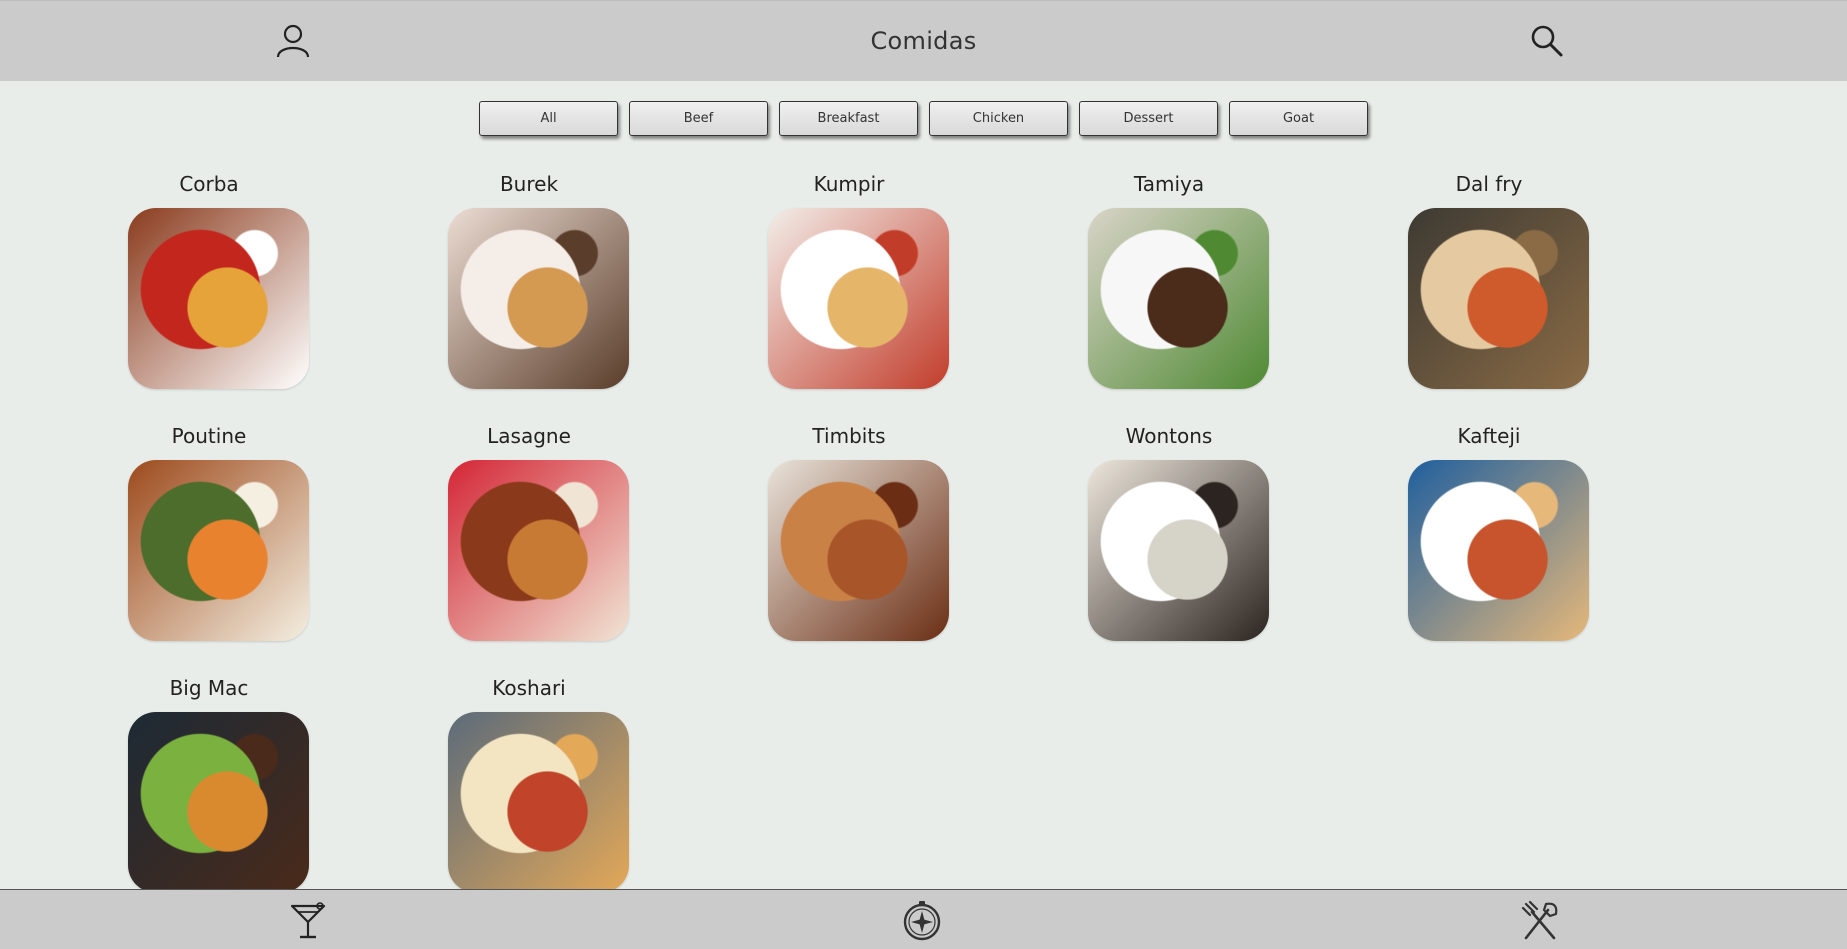 This screenshot has width=1847, height=949. Describe the element at coordinates (1169, 184) in the screenshot. I see `meal-name: Tamiya` at that location.